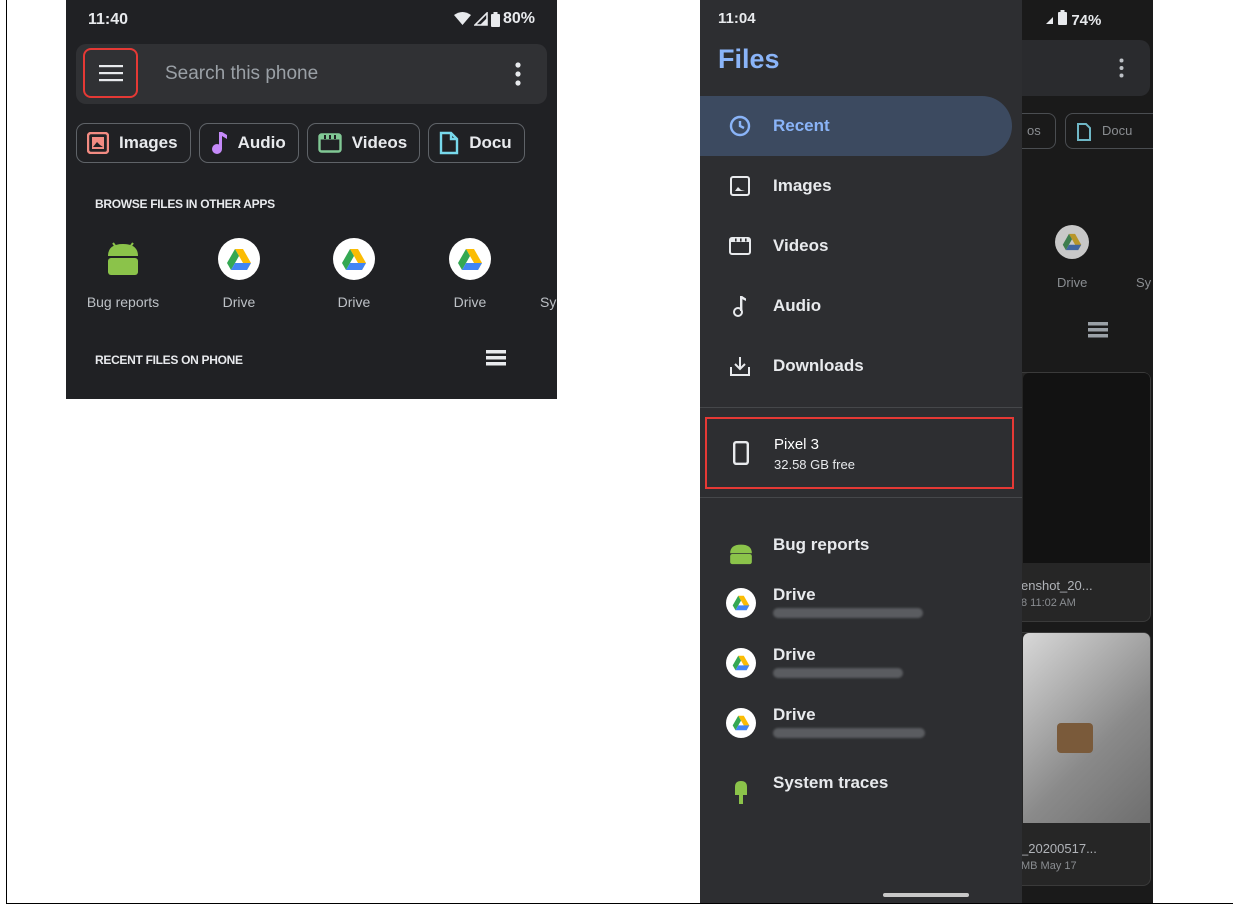 This screenshot has width=1233, height=905. Describe the element at coordinates (821, 544) in the screenshot. I see `source-label: Bug reports` at that location.